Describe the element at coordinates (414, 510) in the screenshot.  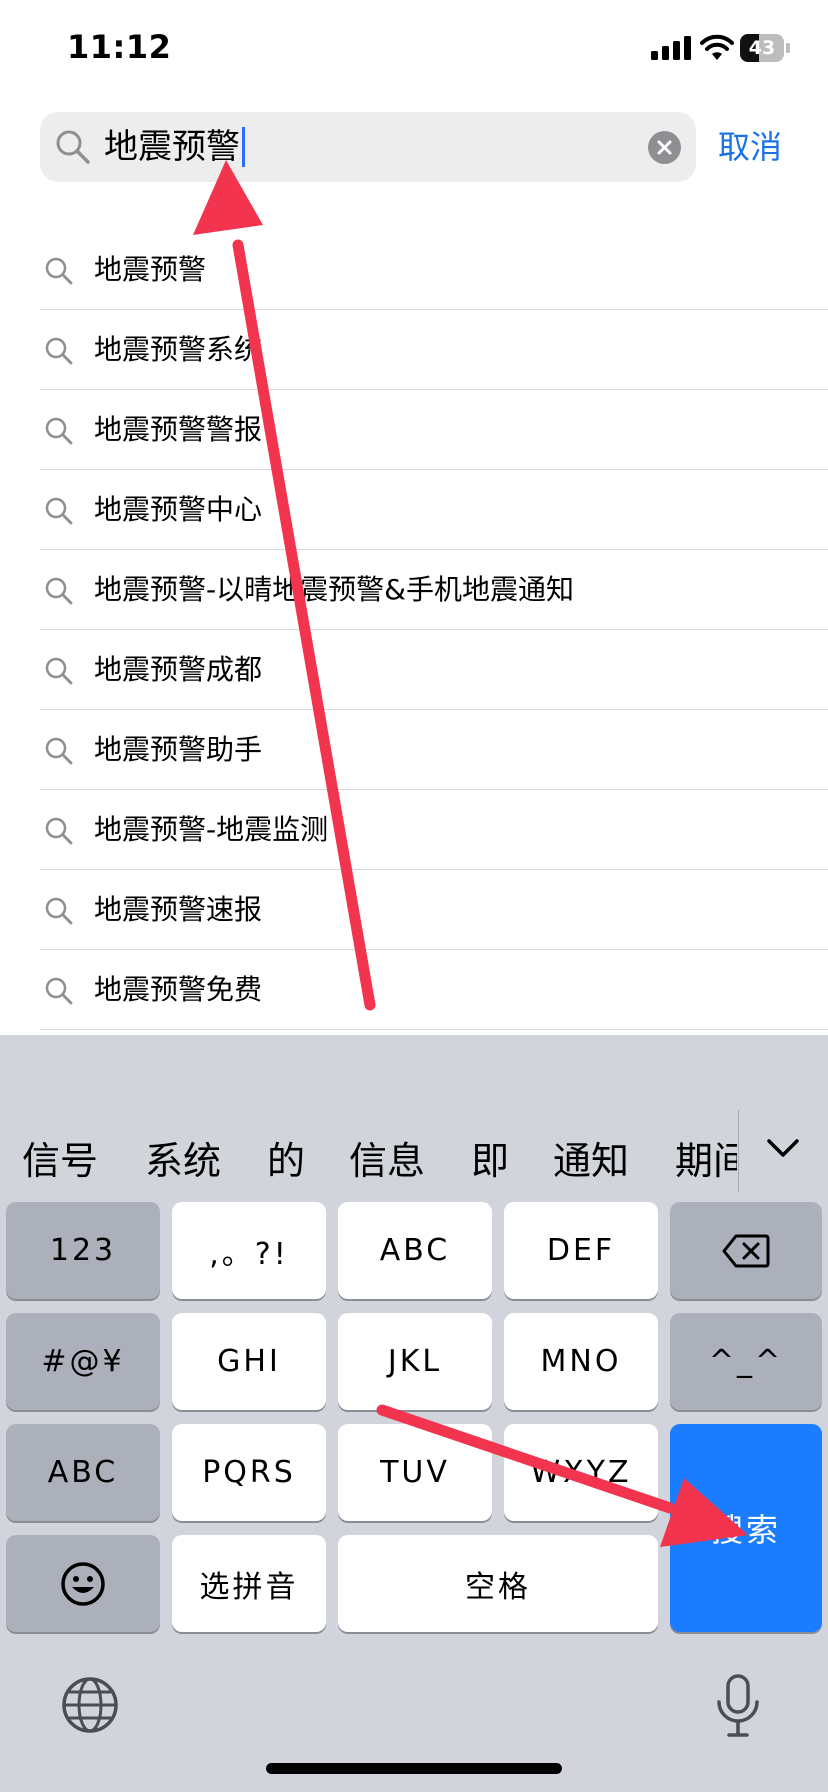
I see `suggestion-item: 地震预警中心` at that location.